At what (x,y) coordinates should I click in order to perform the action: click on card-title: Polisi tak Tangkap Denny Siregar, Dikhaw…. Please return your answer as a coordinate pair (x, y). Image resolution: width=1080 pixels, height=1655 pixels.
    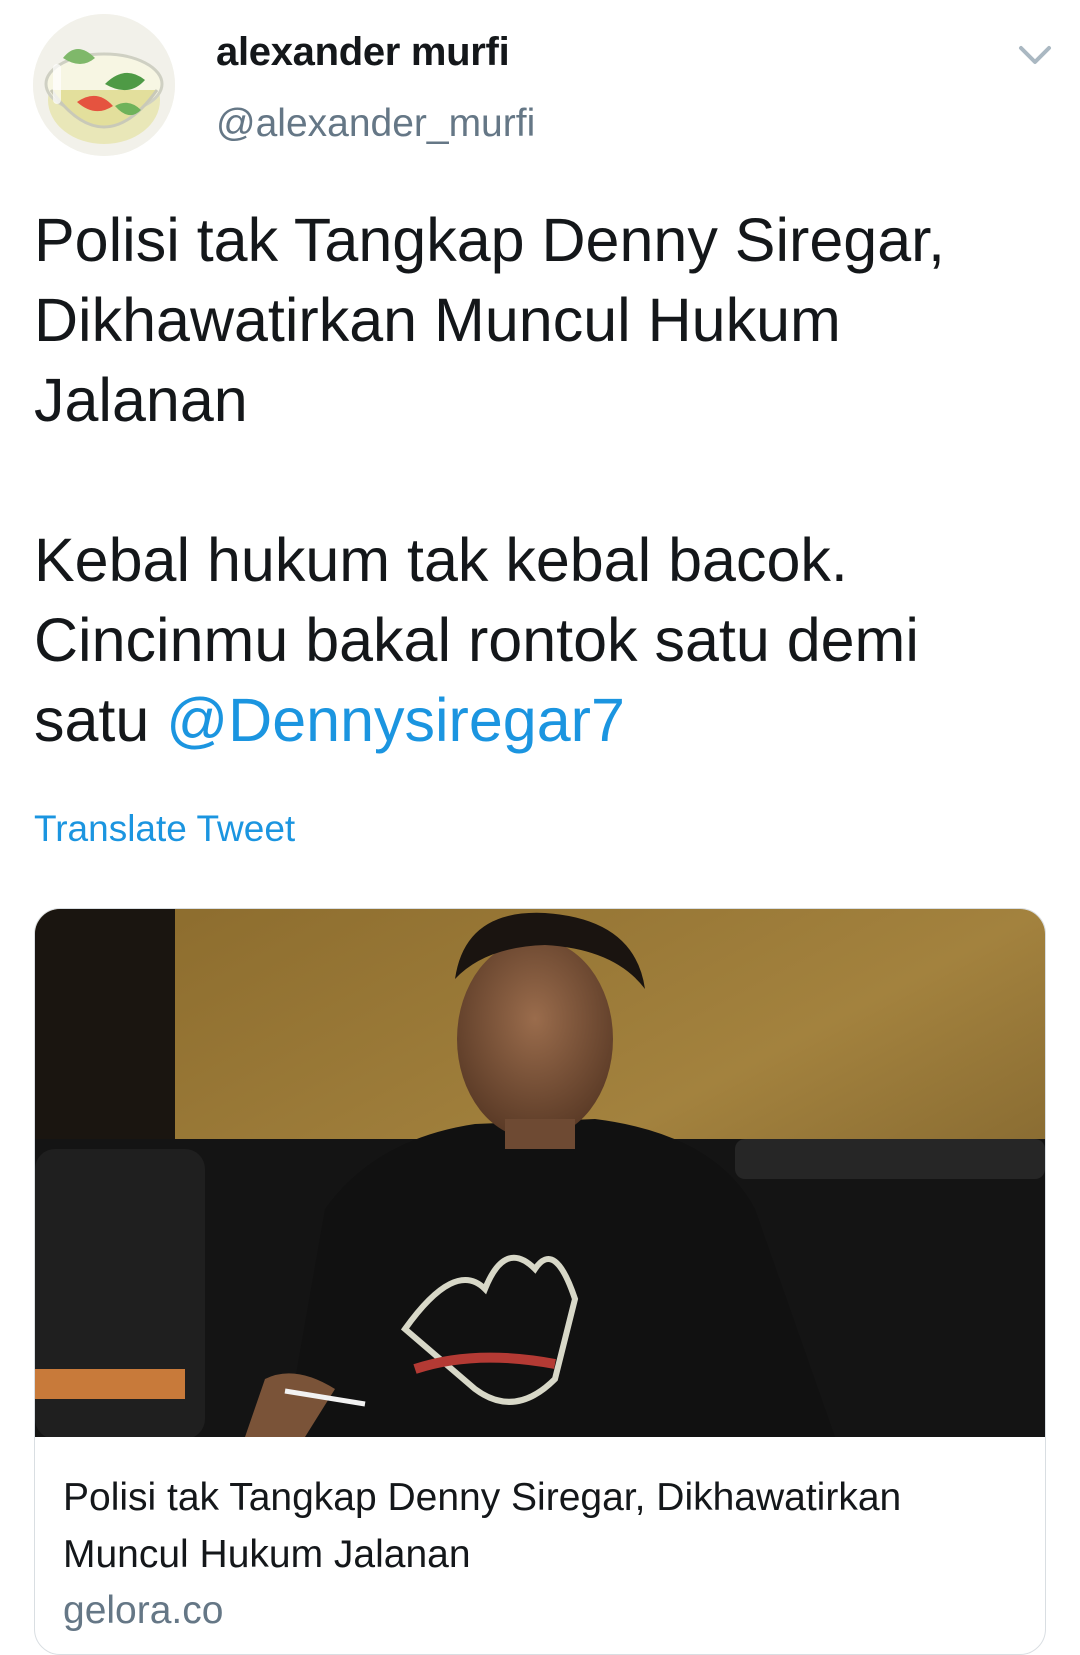
    Looking at the image, I should click on (543, 1526).